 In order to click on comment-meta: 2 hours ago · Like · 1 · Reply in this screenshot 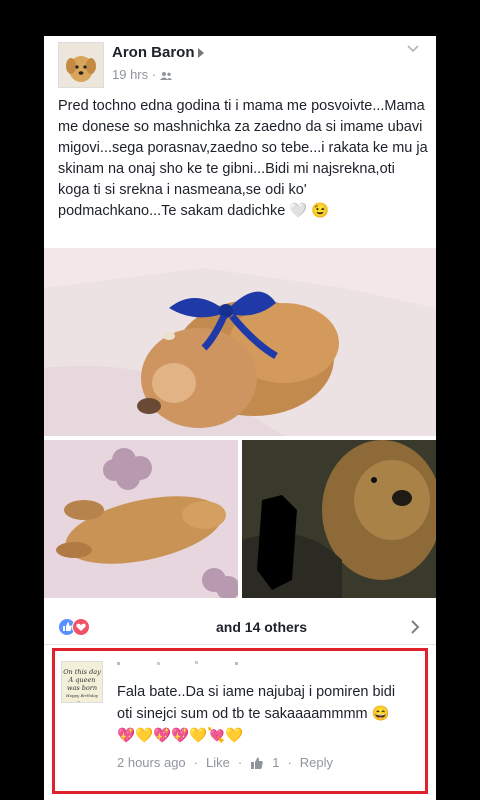, I will do `click(225, 762)`.